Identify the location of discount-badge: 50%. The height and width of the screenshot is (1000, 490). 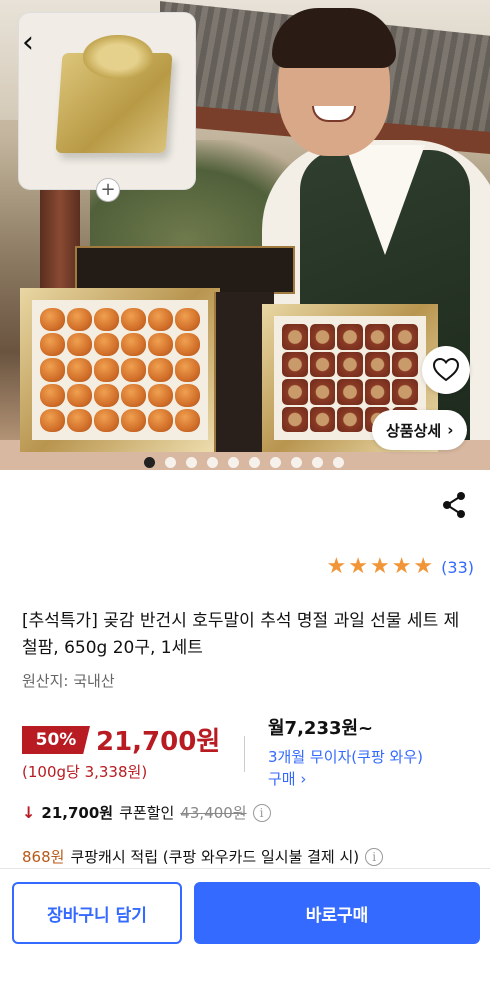
(56, 740).